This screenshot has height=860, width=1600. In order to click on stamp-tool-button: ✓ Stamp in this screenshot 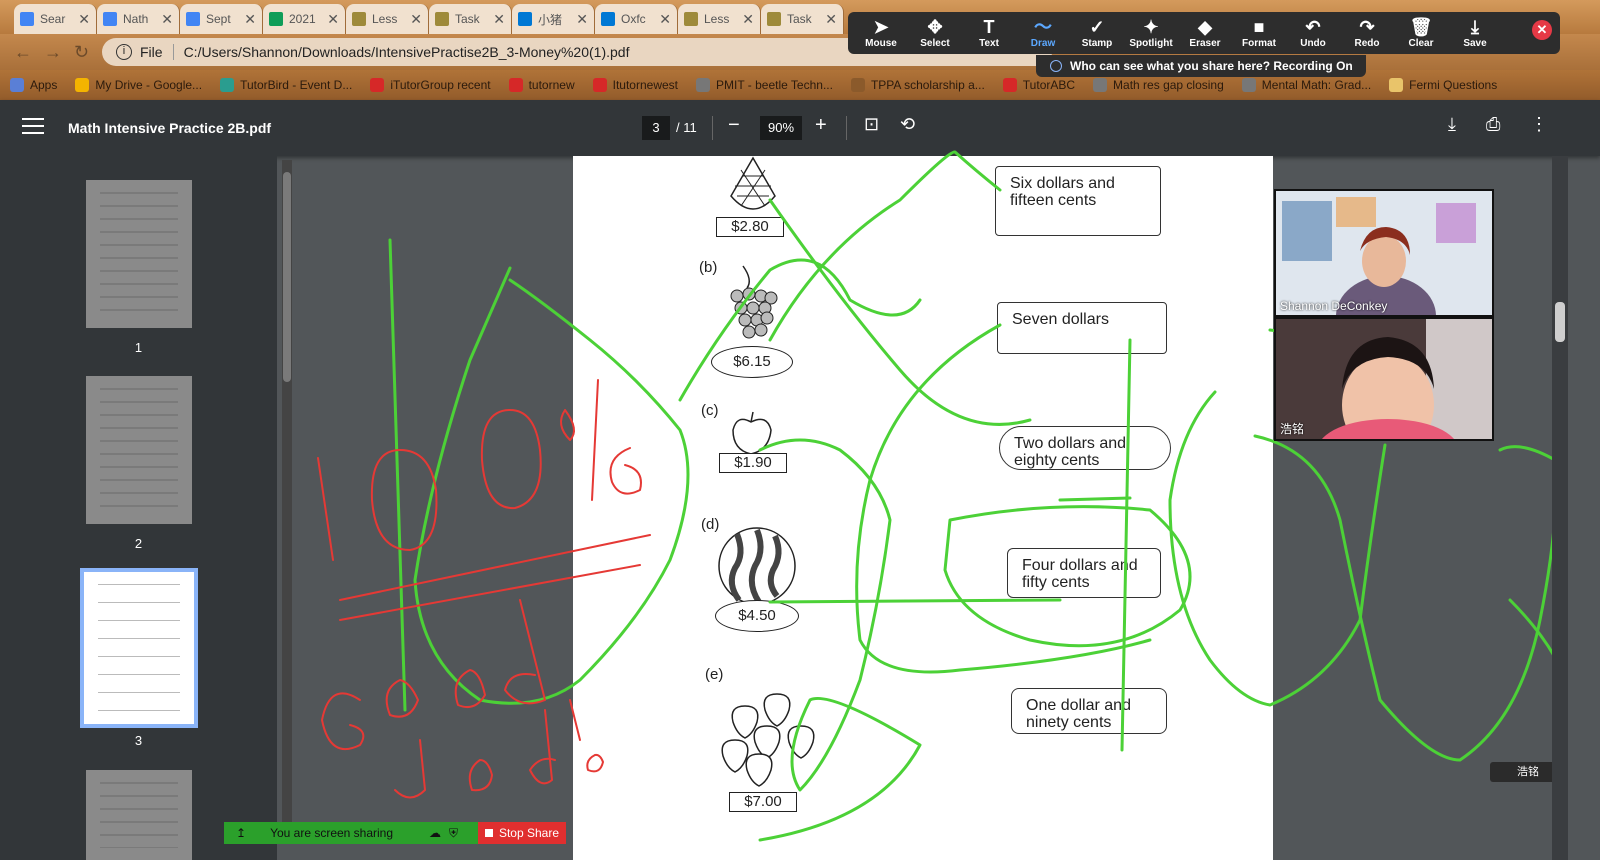, I will do `click(1097, 32)`.